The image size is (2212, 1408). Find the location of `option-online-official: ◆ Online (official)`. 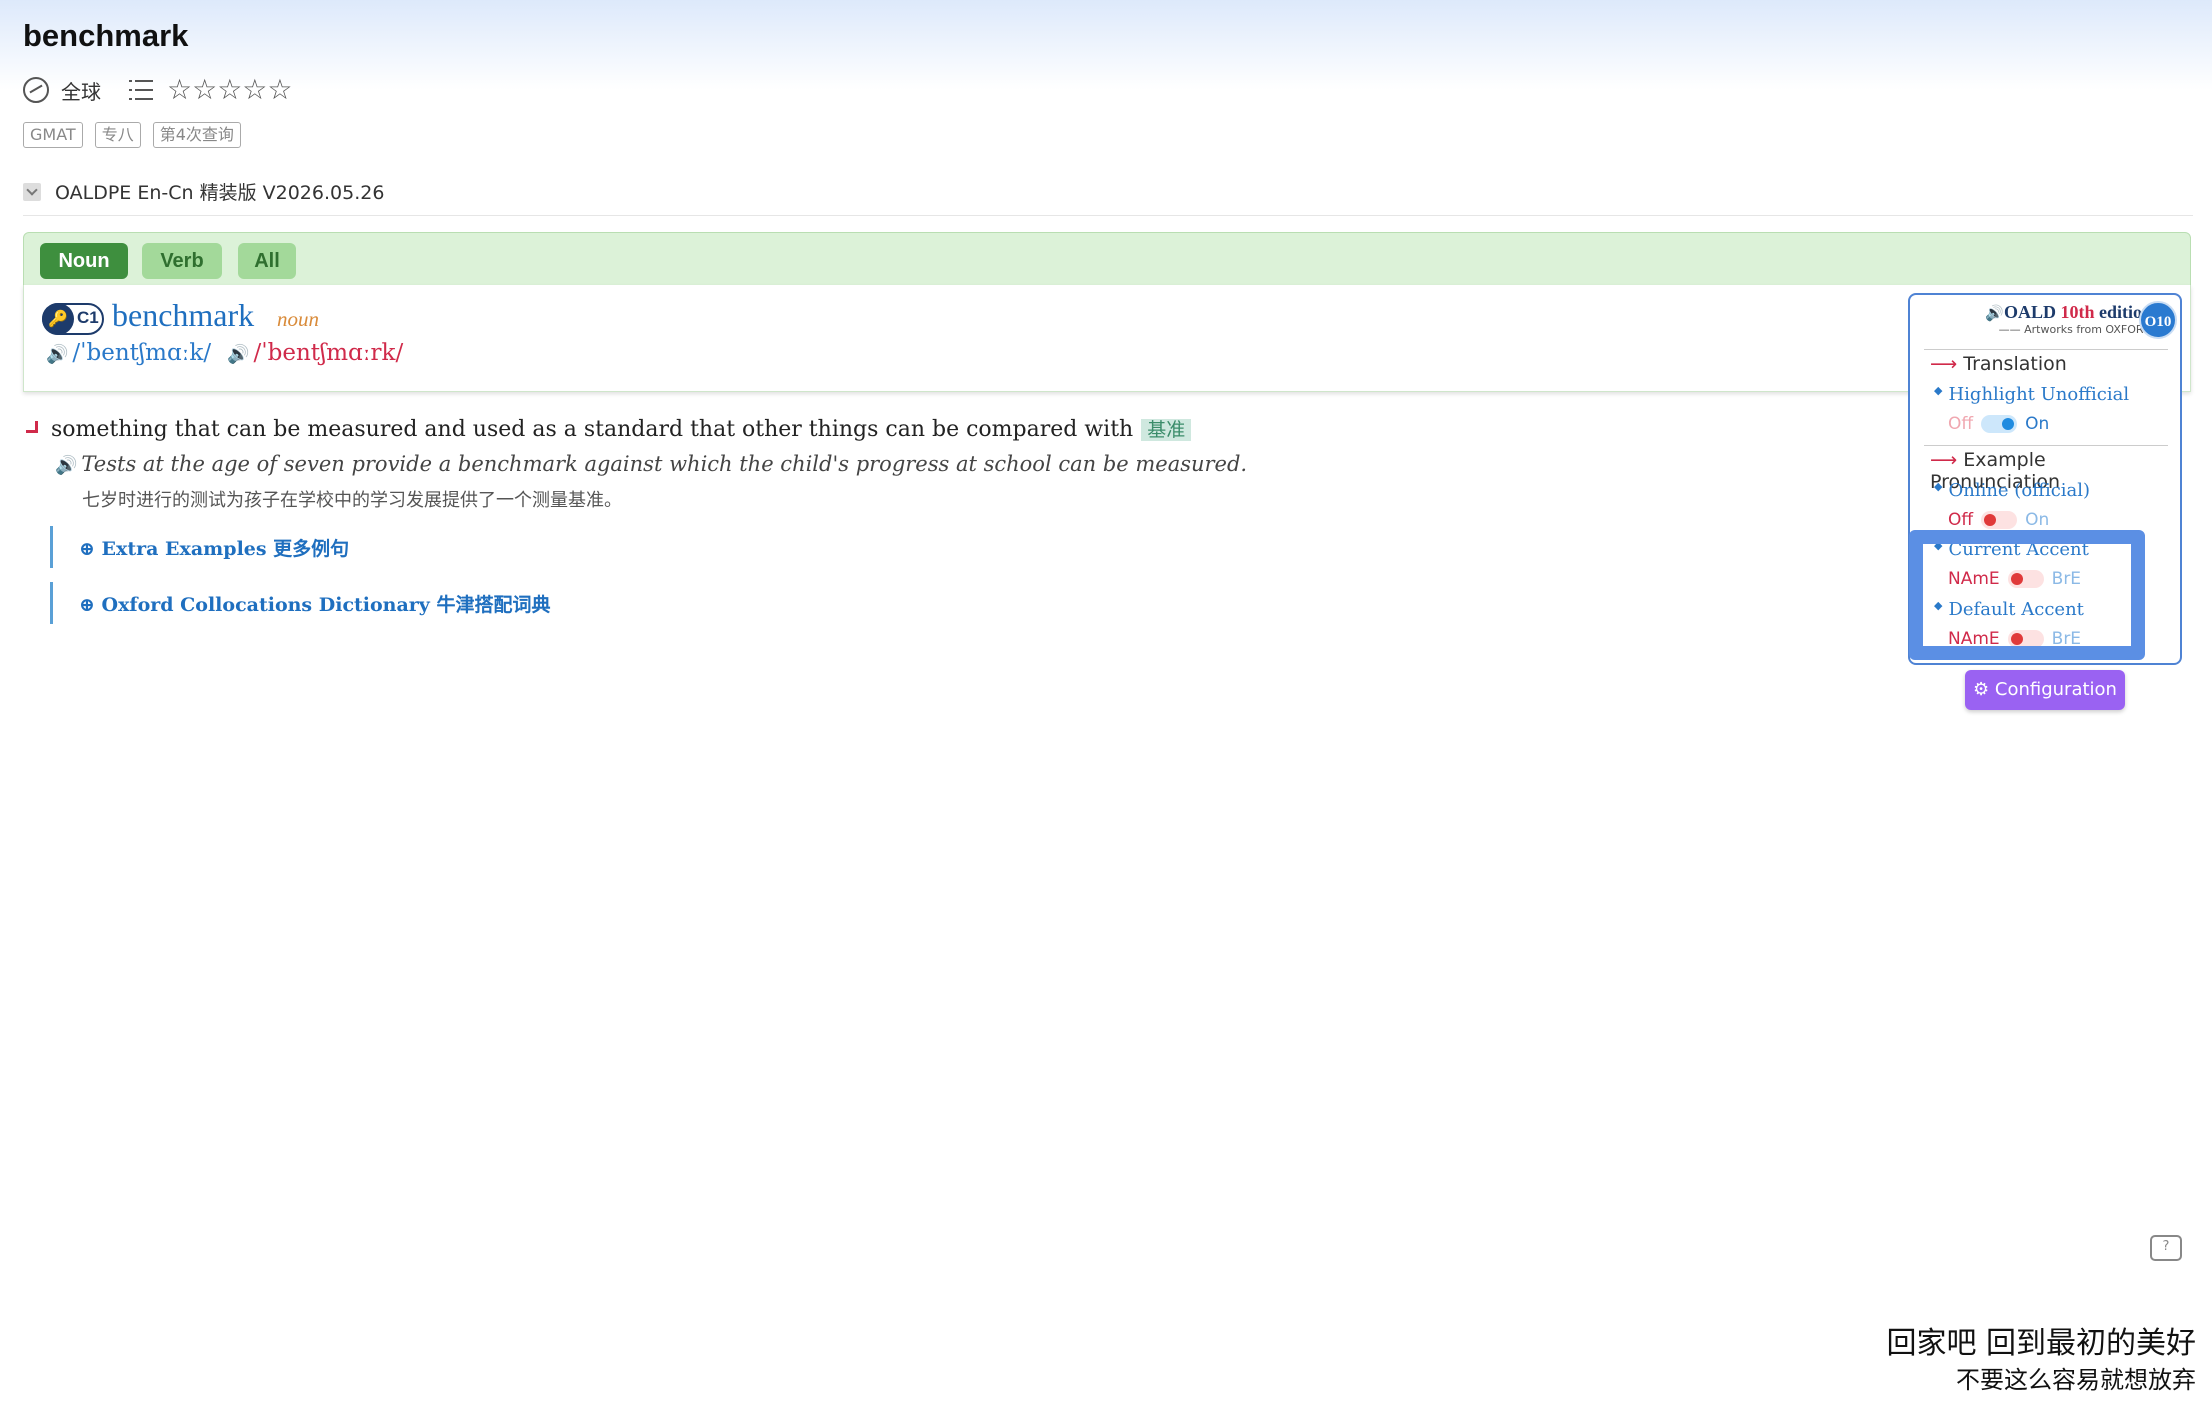

option-online-official: ◆ Online (official) is located at coordinates (2012, 490).